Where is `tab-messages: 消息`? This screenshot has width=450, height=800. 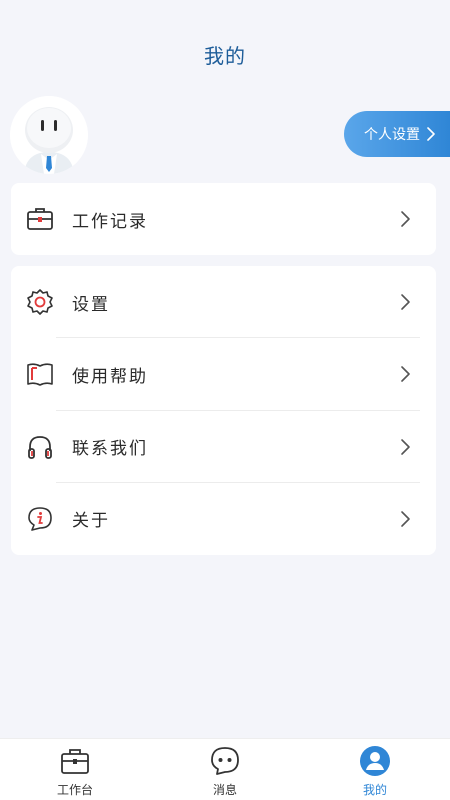 tab-messages: 消息 is located at coordinates (225, 769).